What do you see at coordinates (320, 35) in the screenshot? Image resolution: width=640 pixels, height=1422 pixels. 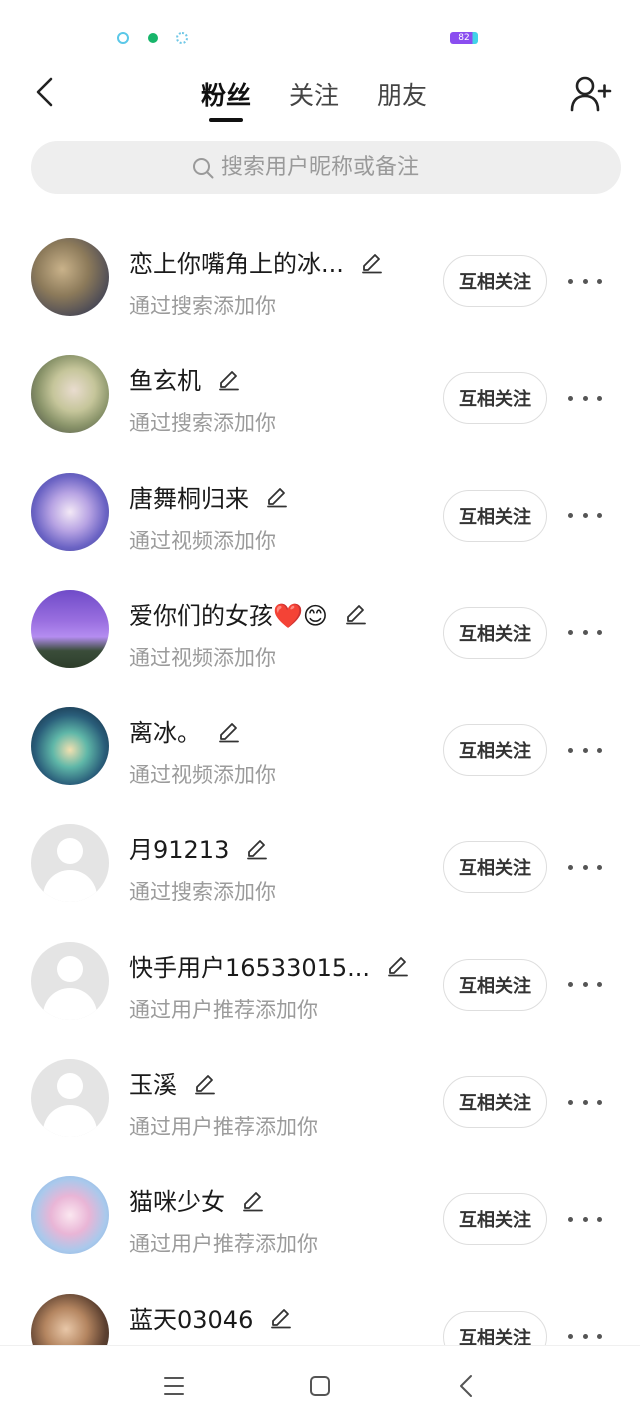 I see `status-bar: 82` at bounding box center [320, 35].